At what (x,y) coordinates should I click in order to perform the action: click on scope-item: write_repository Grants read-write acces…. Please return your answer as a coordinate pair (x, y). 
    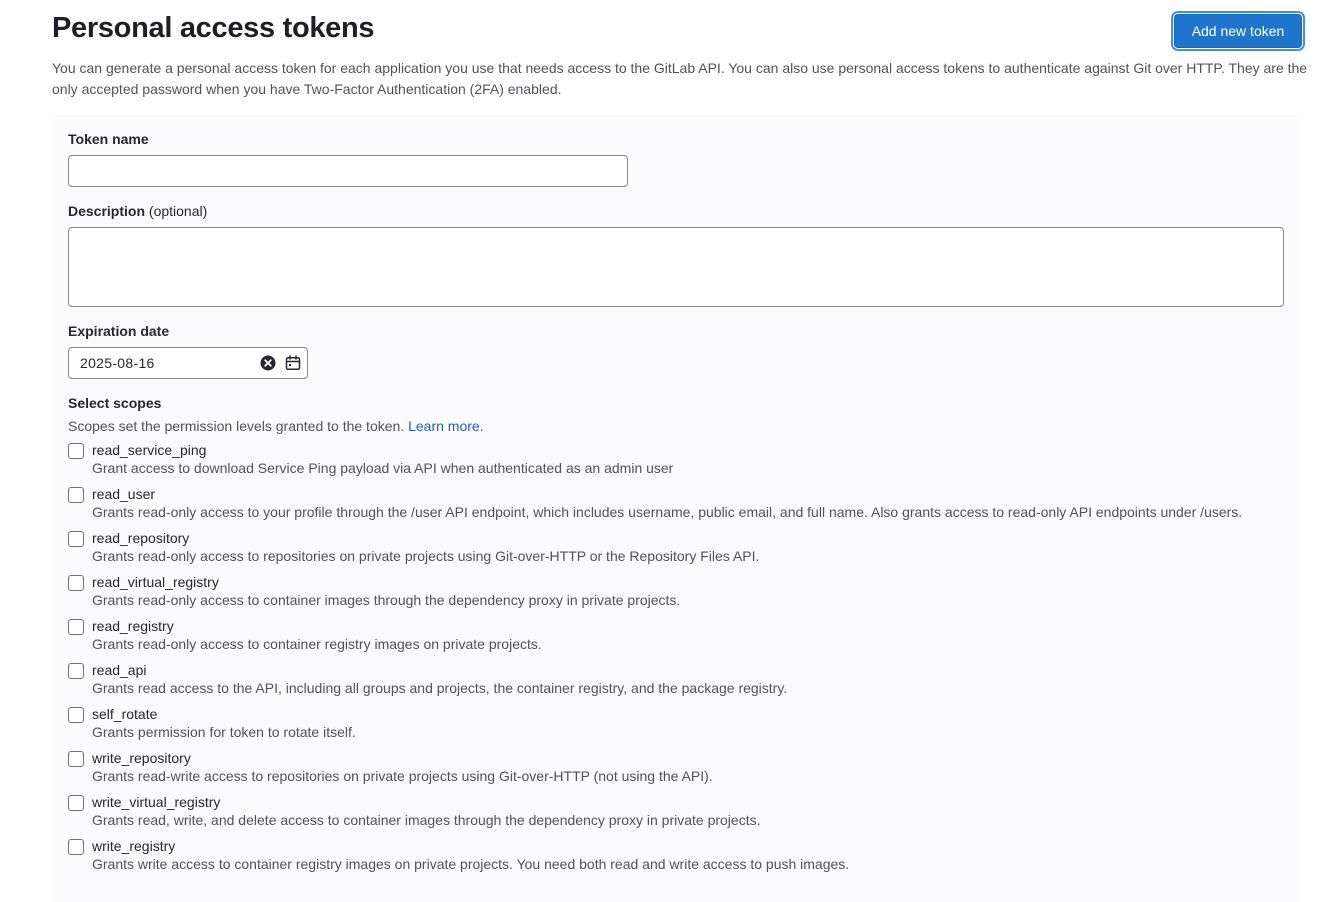
    Looking at the image, I should click on (678, 766).